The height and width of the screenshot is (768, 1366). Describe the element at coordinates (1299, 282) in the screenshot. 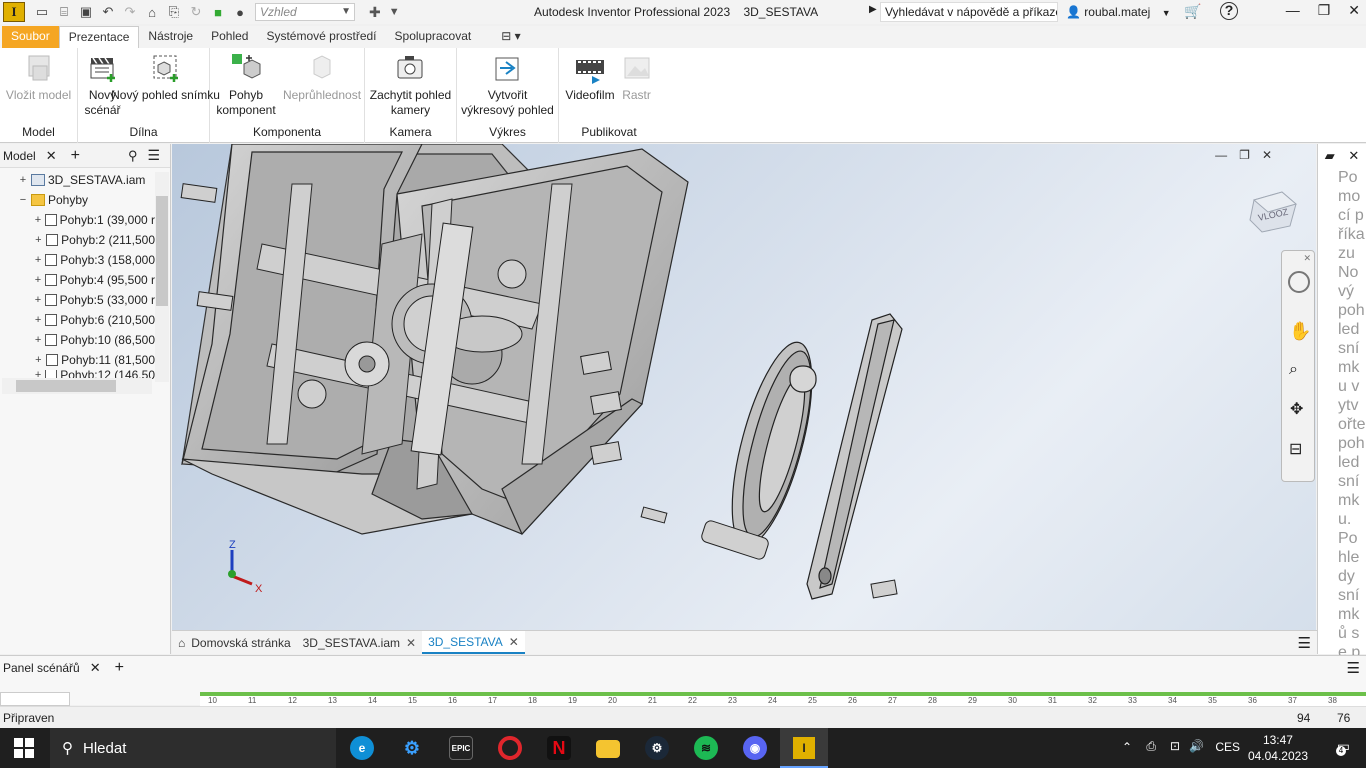

I see `steering-wheel-icon` at that location.